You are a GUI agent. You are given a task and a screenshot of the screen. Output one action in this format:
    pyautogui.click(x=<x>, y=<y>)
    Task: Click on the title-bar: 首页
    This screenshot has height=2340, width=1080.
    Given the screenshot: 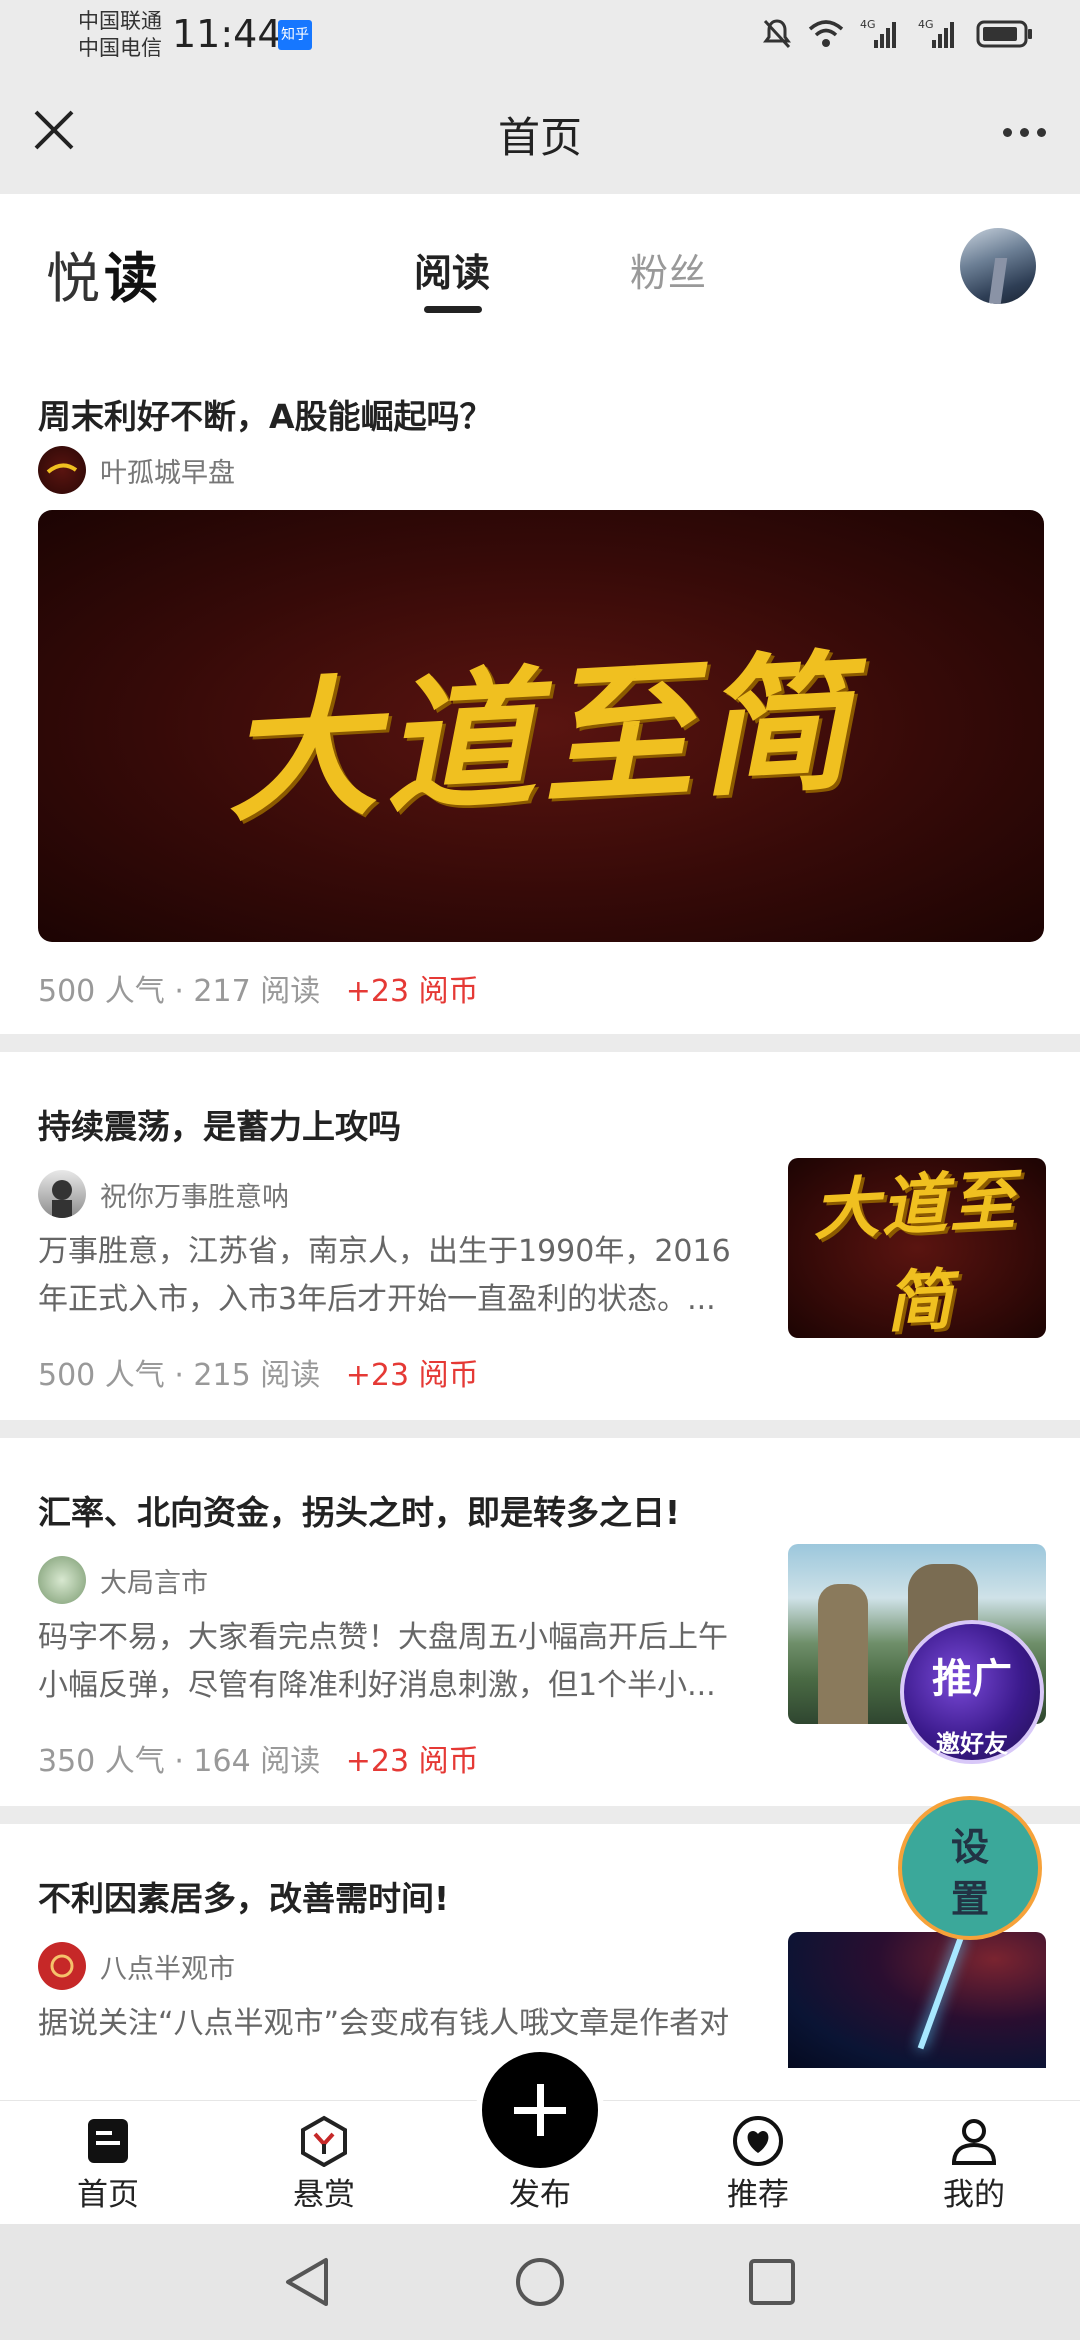 What is the action you would take?
    pyautogui.click(x=540, y=133)
    